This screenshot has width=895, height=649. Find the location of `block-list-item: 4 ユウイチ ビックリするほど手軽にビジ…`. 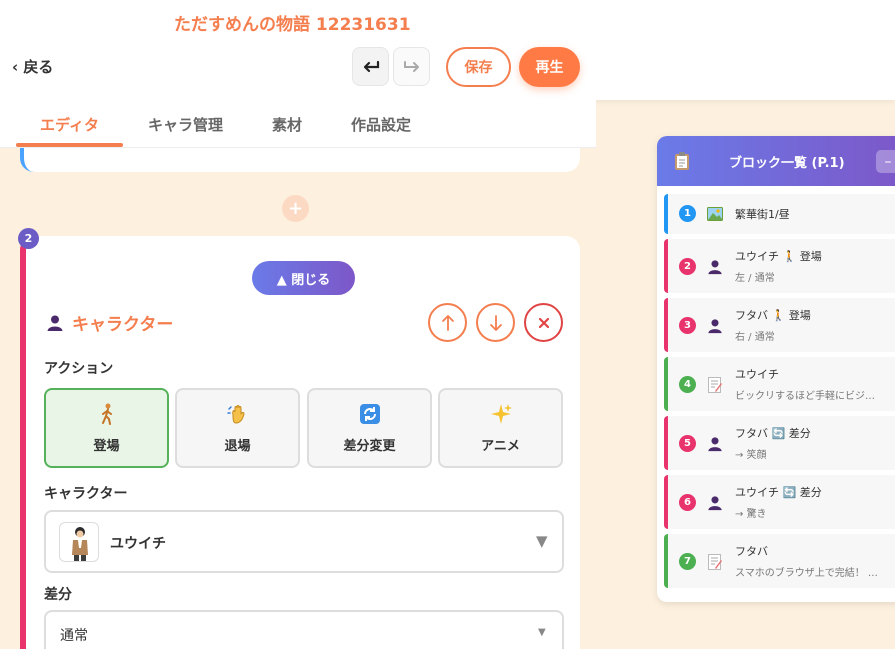

block-list-item: 4 ユウイチ ビックリするほど手軽にビジ… is located at coordinates (779, 384).